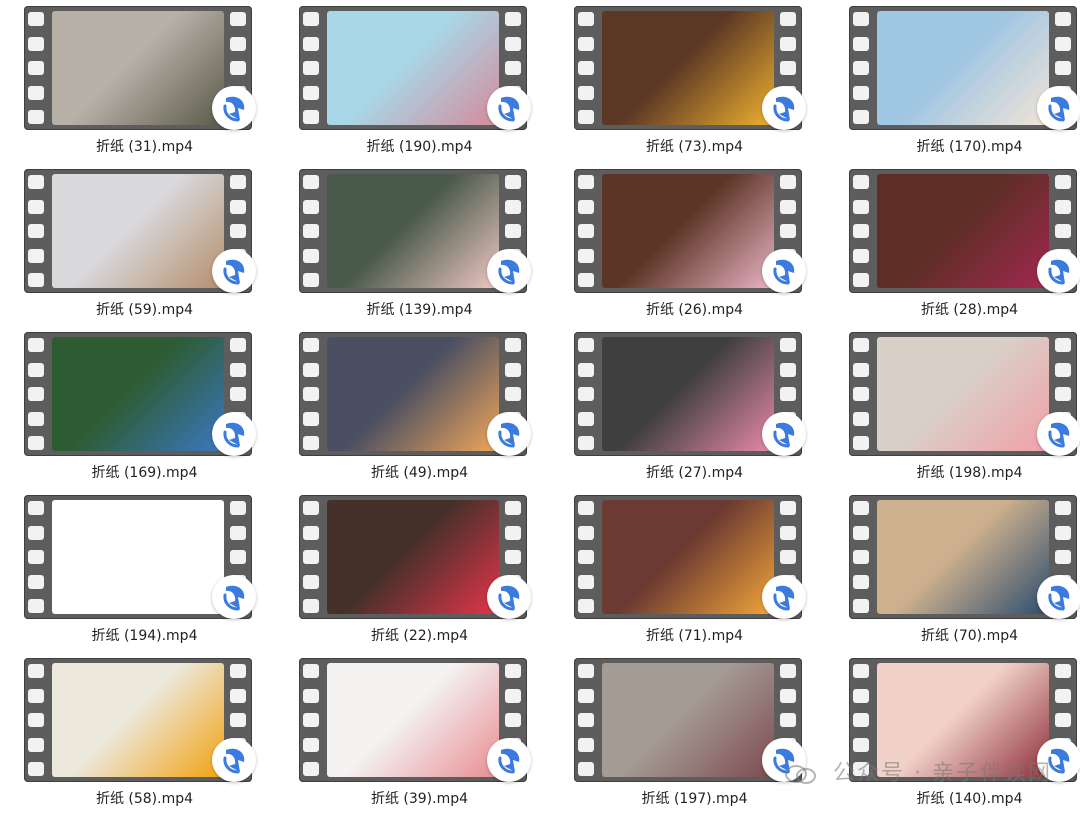  What do you see at coordinates (409, 406) in the screenshot?
I see `video-file-item: 折纸 (49).mp4` at bounding box center [409, 406].